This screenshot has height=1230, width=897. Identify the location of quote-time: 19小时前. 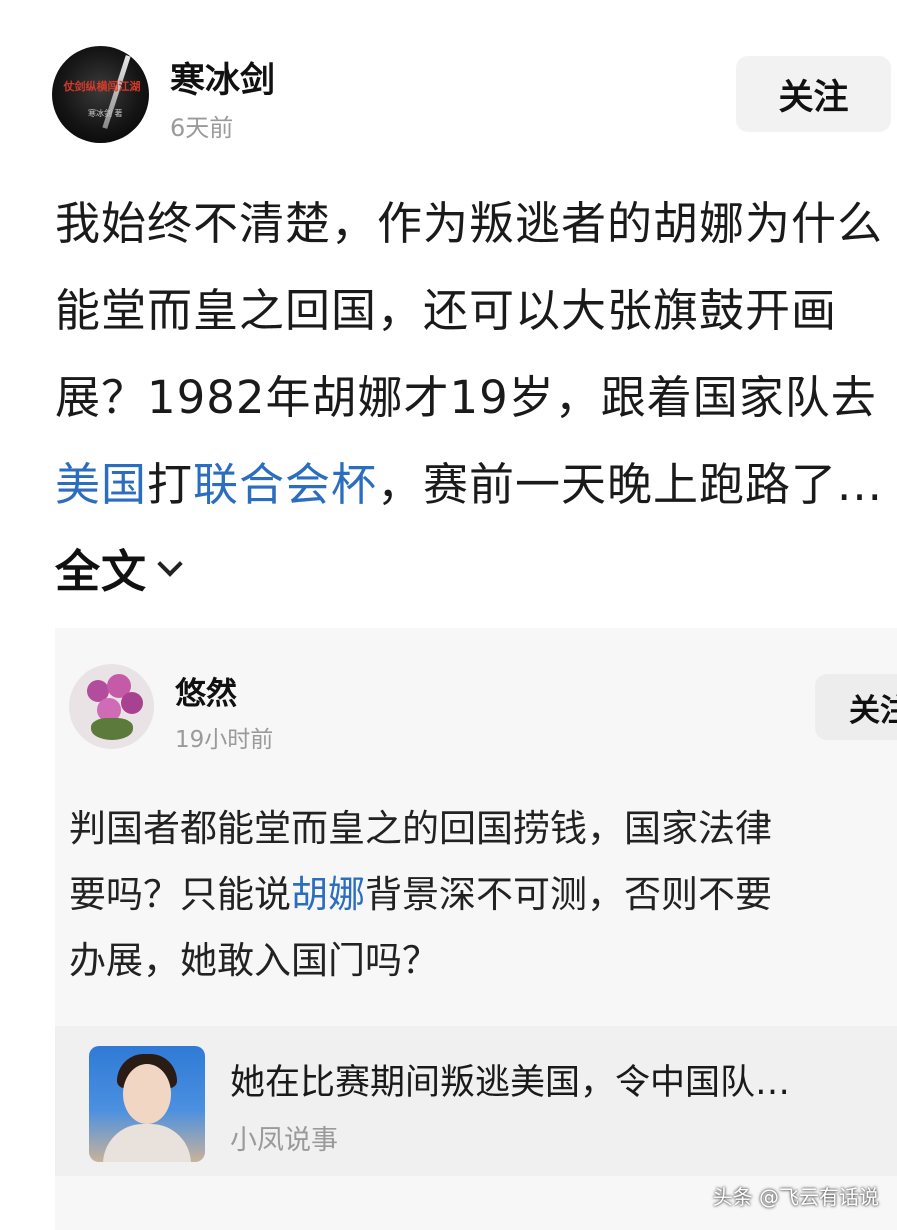
(224, 740).